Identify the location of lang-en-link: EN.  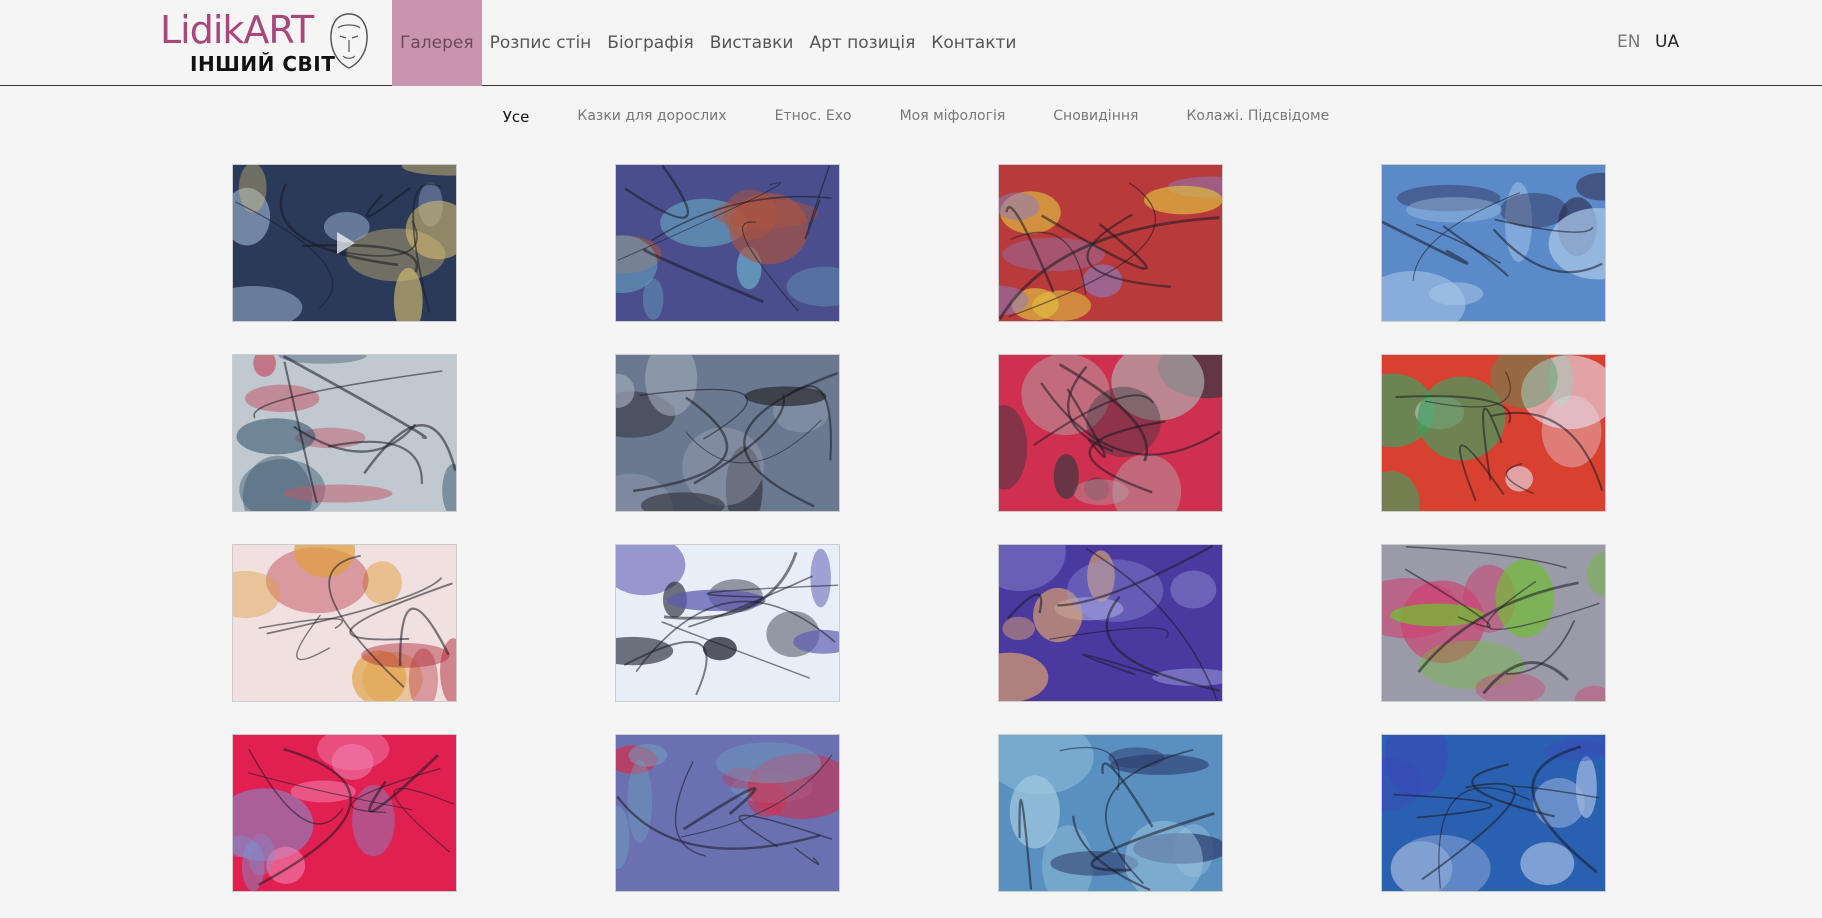
(1628, 42).